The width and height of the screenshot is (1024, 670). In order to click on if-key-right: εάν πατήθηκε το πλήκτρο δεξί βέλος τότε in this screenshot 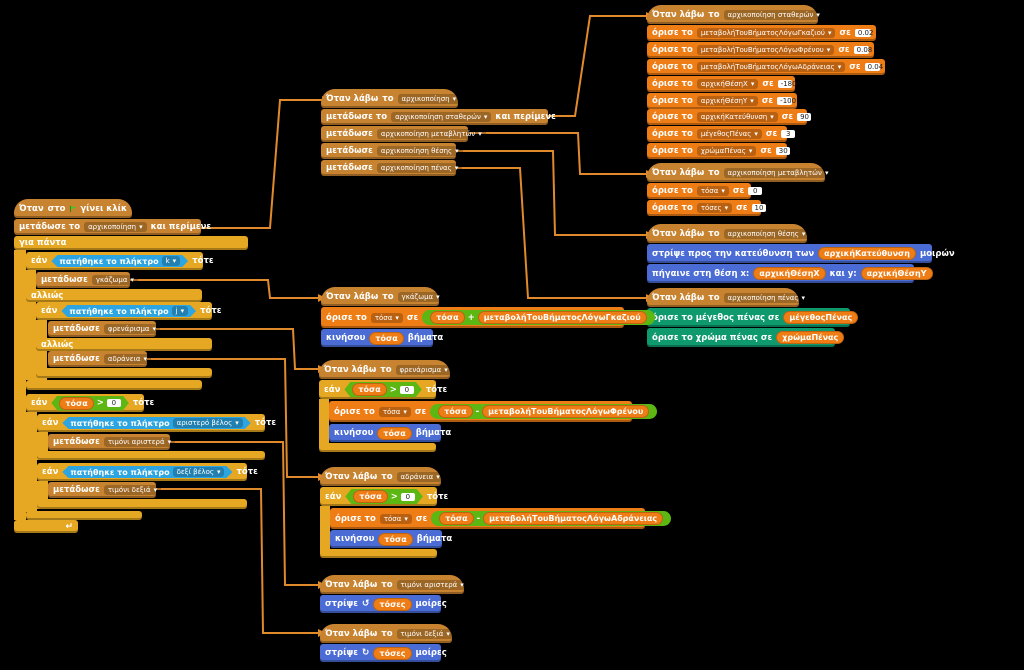, I will do `click(147, 472)`.